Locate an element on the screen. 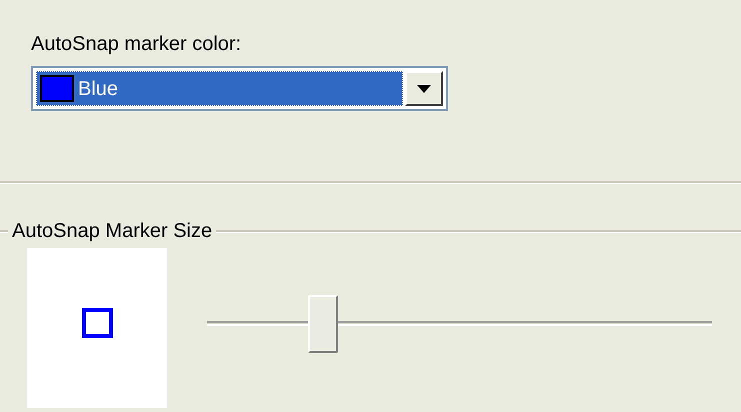  color-dropdown: Blue is located at coordinates (239, 88).